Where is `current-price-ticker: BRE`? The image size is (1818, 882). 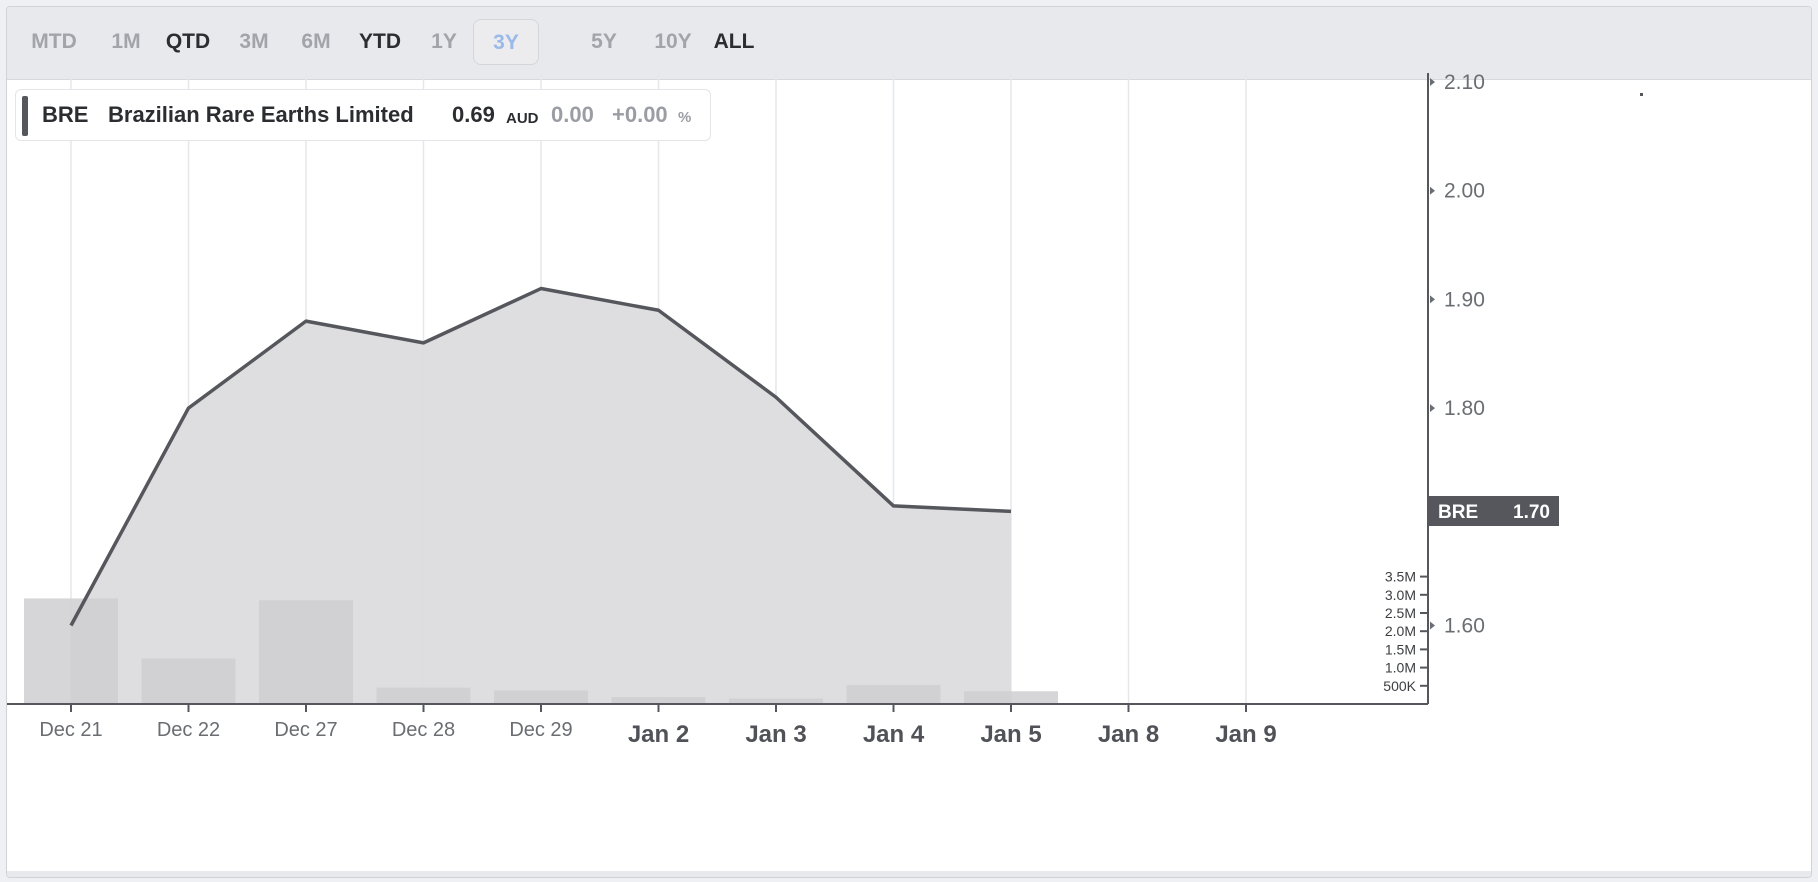 current-price-ticker: BRE is located at coordinates (1458, 512).